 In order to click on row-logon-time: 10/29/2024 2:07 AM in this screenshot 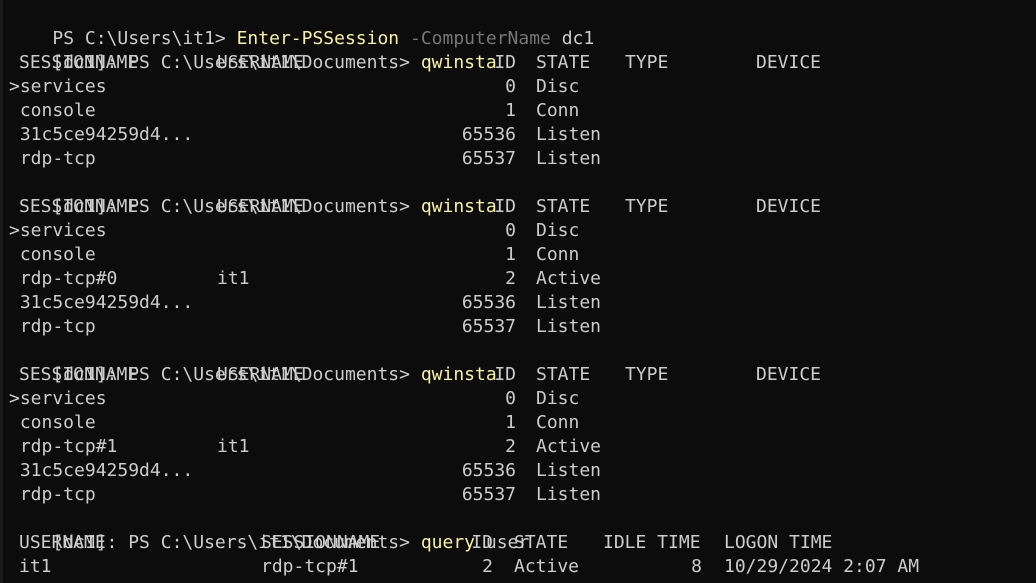, I will do `click(822, 566)`.